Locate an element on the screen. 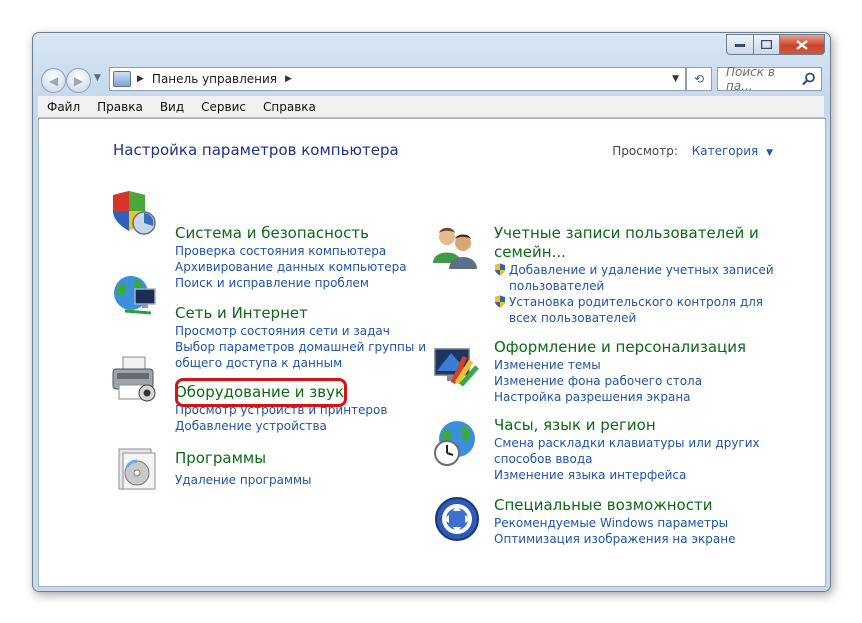 The height and width of the screenshot is (623, 862). menu-file: Файл is located at coordinates (63, 107).